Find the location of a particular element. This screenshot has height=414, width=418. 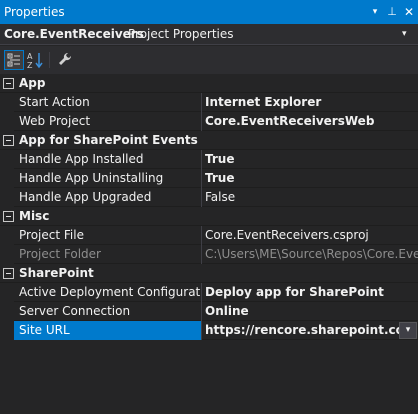

property-value: False is located at coordinates (310, 197).